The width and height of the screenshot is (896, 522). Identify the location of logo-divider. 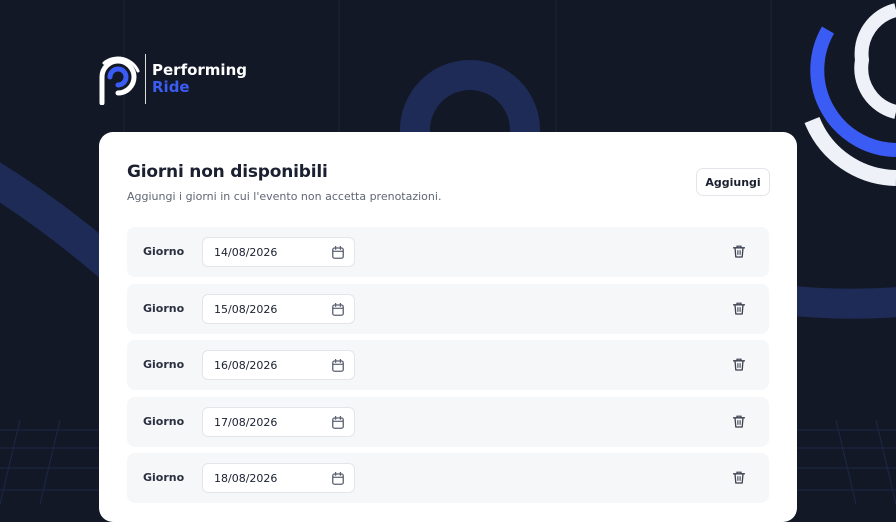
(145, 79).